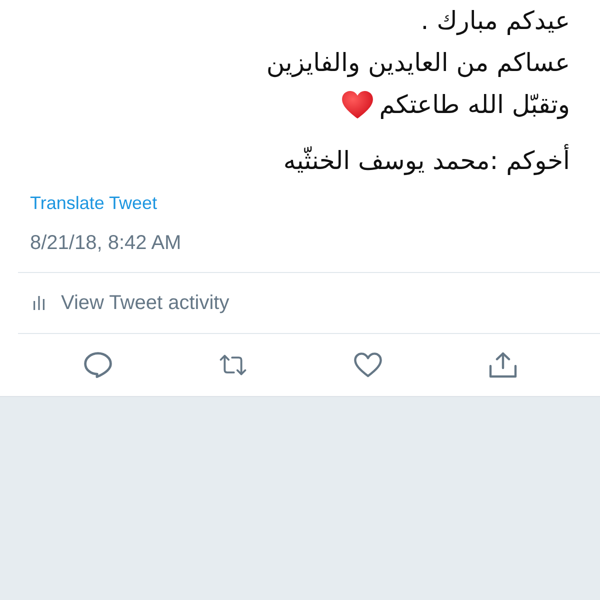 The width and height of the screenshot is (600, 600). Describe the element at coordinates (358, 105) in the screenshot. I see `heart-emoji-icon` at that location.